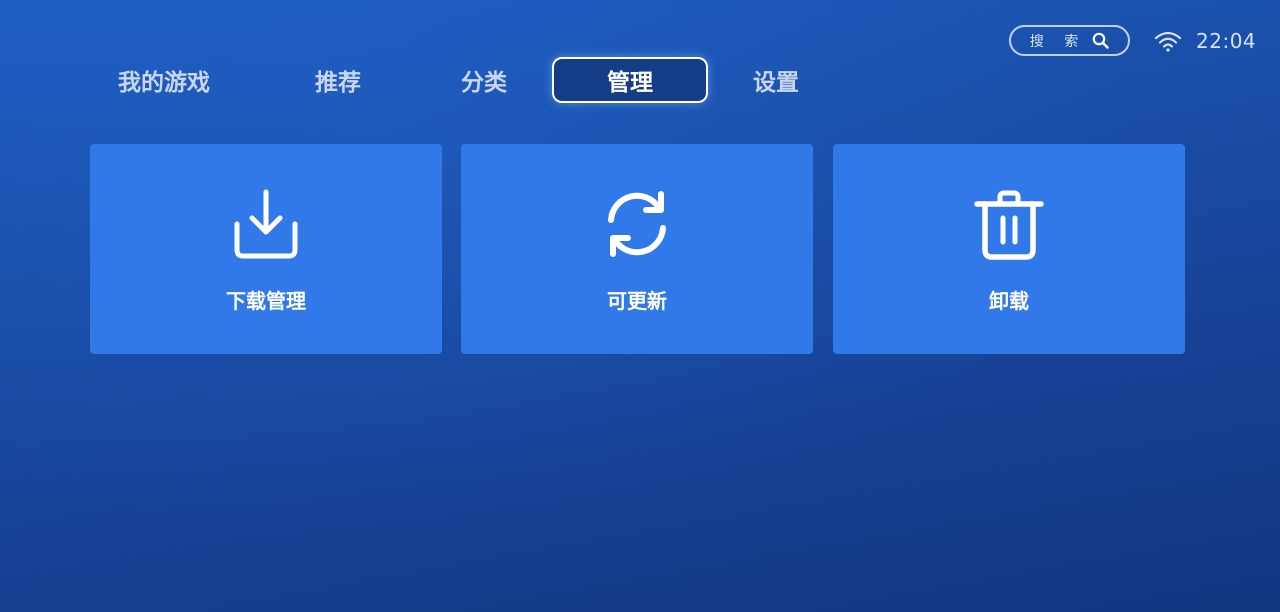 Image resolution: width=1280 pixels, height=612 pixels. I want to click on tab-settings: 设置, so click(776, 80).